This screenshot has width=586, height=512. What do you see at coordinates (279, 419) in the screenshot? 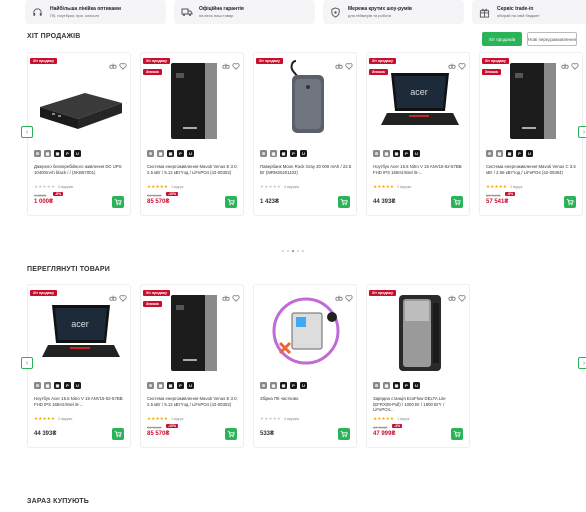
I see `rating: ★★★★★ 0 відгуків` at bounding box center [279, 419].